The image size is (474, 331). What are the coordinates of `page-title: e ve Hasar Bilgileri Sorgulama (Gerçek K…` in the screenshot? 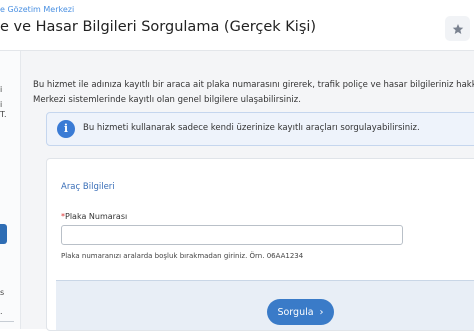 It's located at (158, 27).